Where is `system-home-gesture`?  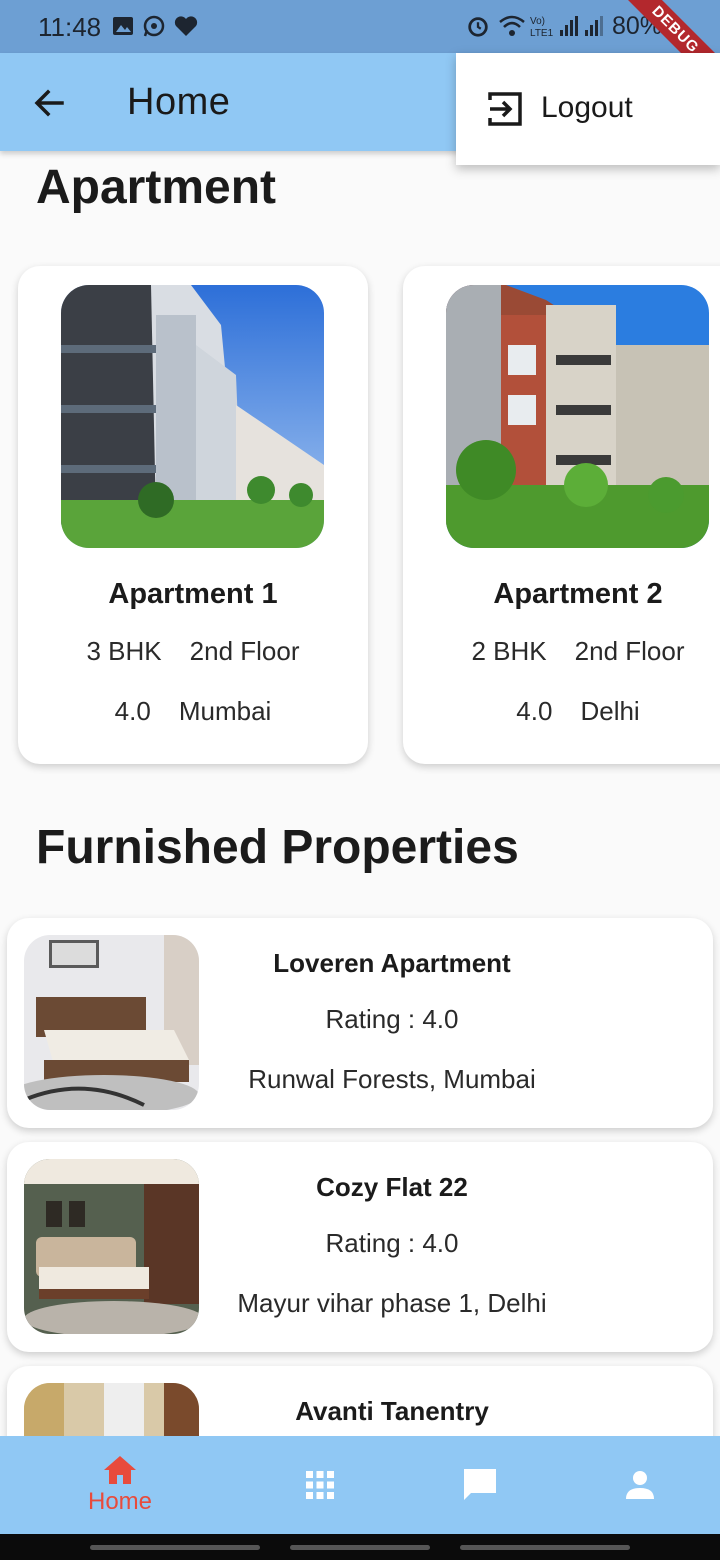
system-home-gesture is located at coordinates (360, 1547).